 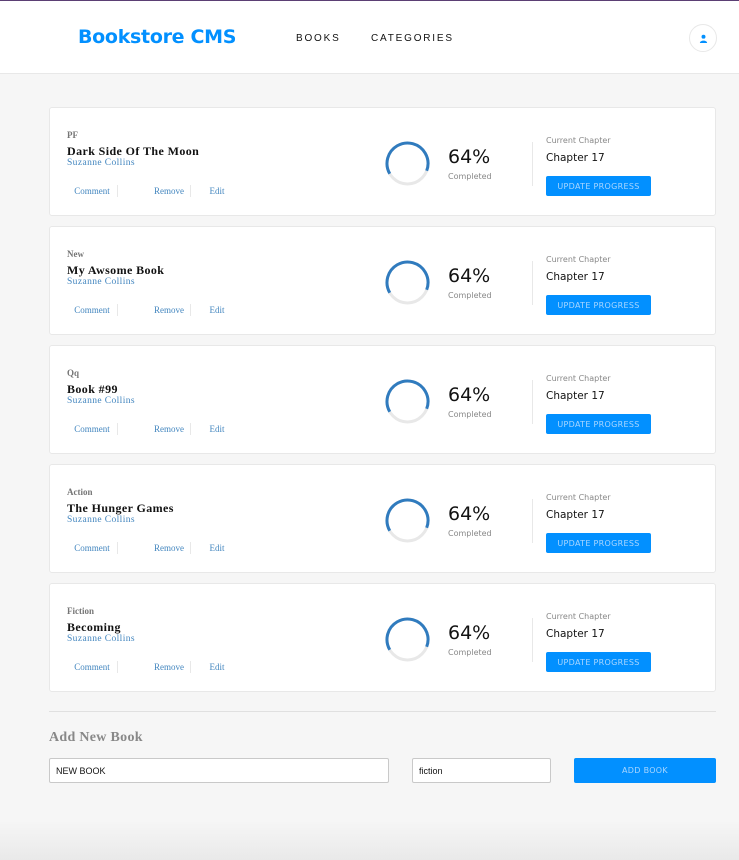 What do you see at coordinates (645, 770) in the screenshot?
I see `add-book-button: ADD BOOK` at bounding box center [645, 770].